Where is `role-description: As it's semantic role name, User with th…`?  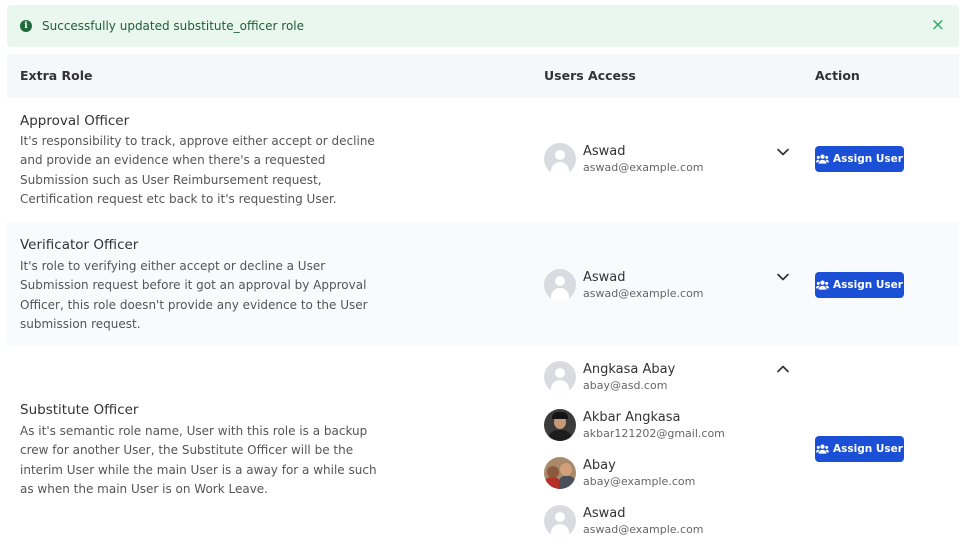 role-description: As it's semantic role name, User with th… is located at coordinates (198, 460).